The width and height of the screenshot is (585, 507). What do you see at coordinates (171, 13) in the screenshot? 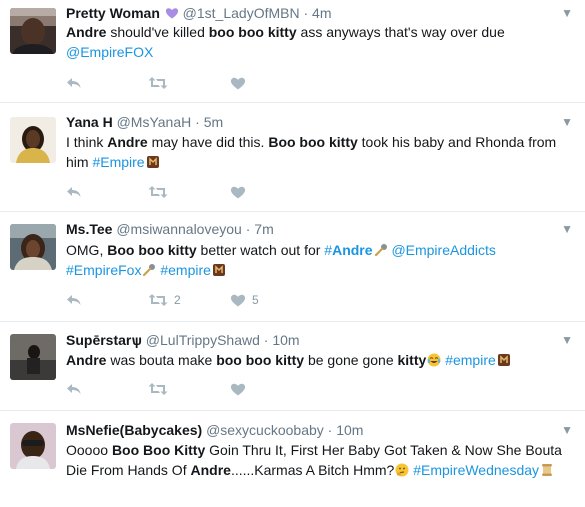
I see `purple-heart-icon` at bounding box center [171, 13].